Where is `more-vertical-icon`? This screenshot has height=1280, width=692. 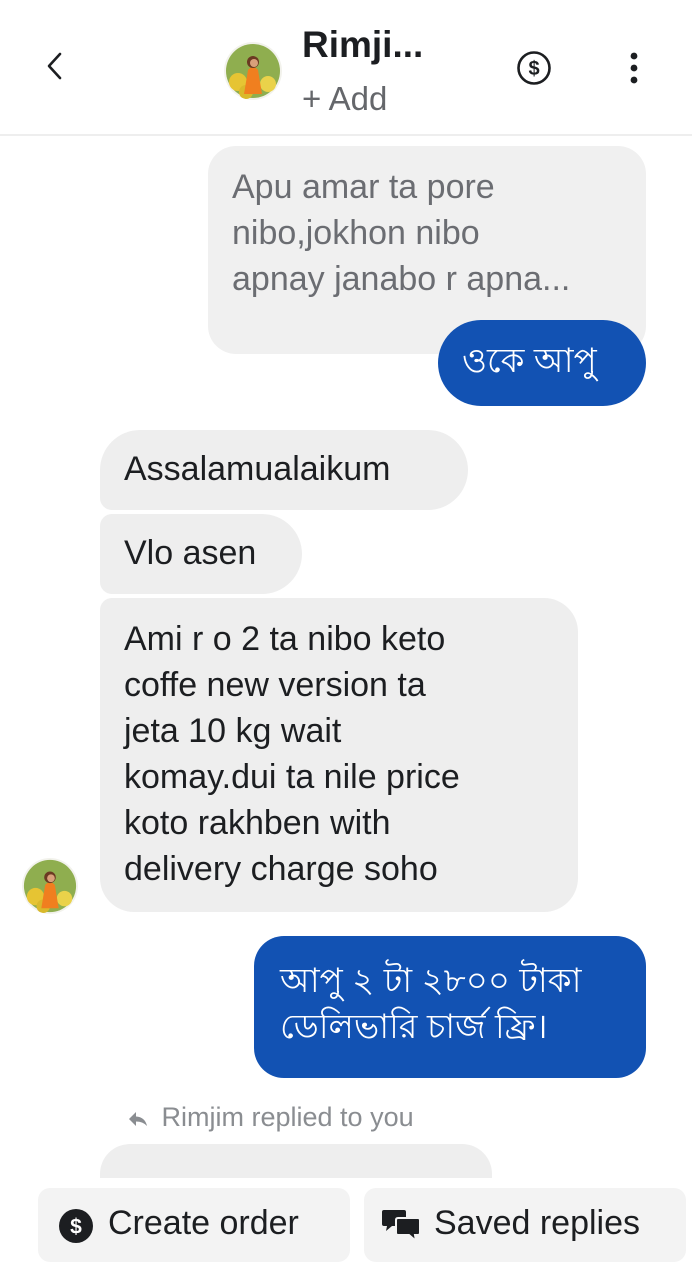 more-vertical-icon is located at coordinates (634, 68).